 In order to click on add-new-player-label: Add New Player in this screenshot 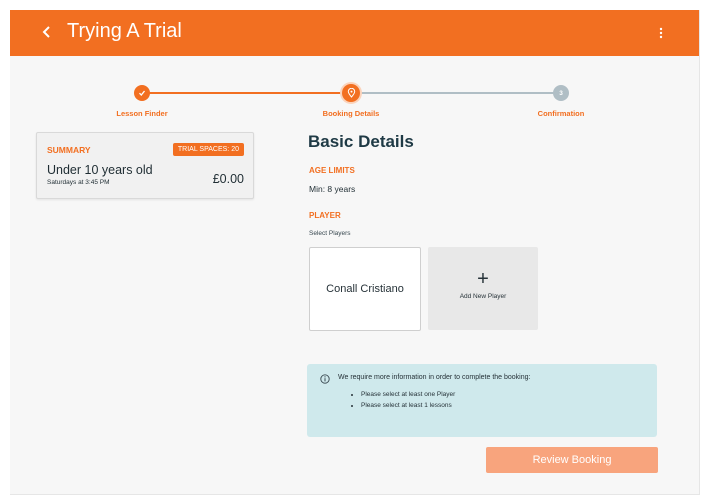, I will do `click(483, 296)`.